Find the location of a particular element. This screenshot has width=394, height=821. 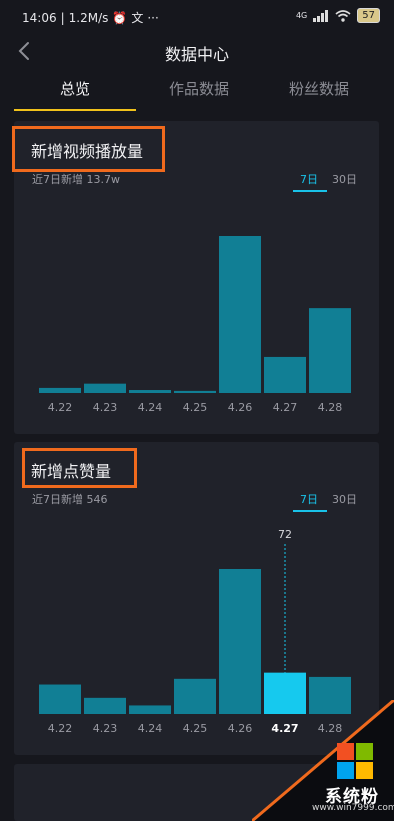

nav-bar: 数据中心 is located at coordinates (197, 52).